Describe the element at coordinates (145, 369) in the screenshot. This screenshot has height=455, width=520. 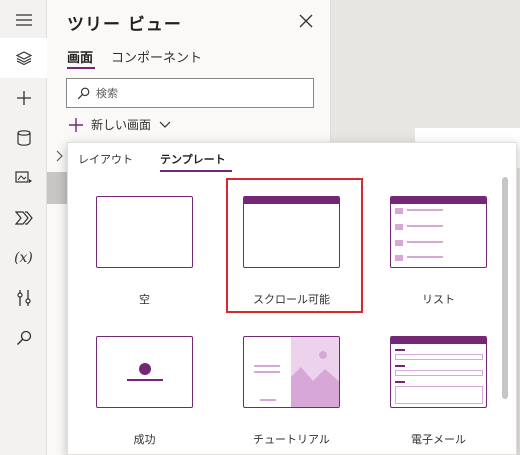
I see `check-circle-icon` at that location.